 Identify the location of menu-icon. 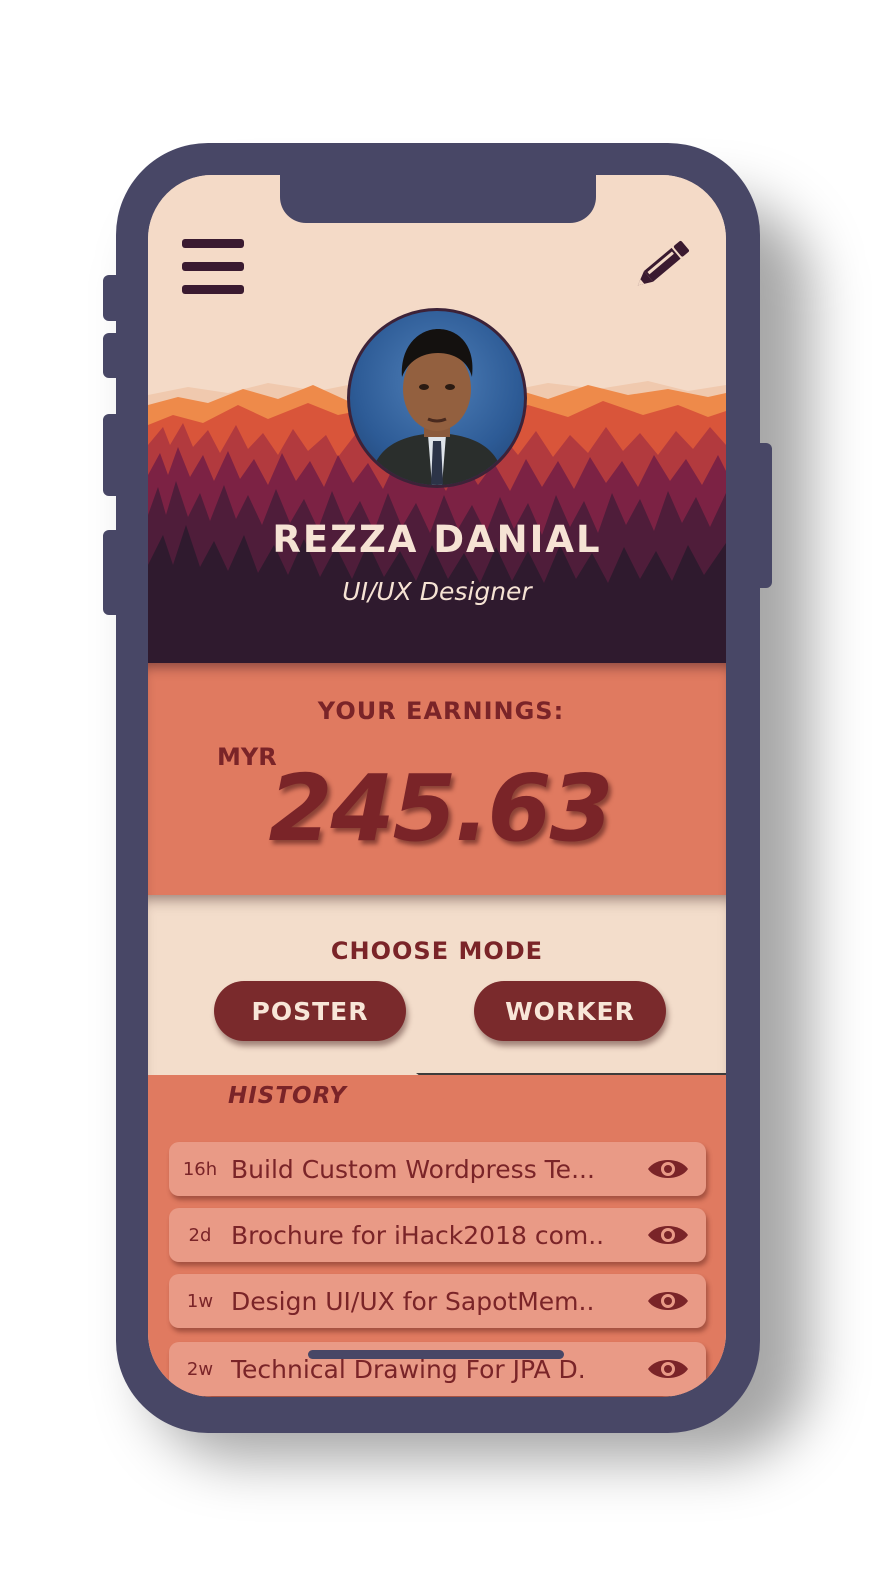
(214, 267).